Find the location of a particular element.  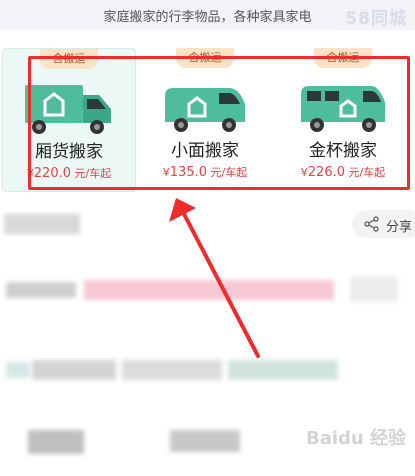

blurred-title is located at coordinates (42, 224).